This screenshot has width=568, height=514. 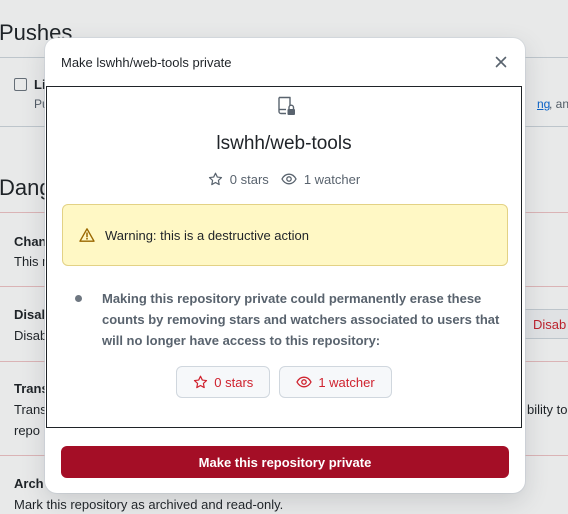 I want to click on watchers-count: 1 watcher, so click(x=320, y=179).